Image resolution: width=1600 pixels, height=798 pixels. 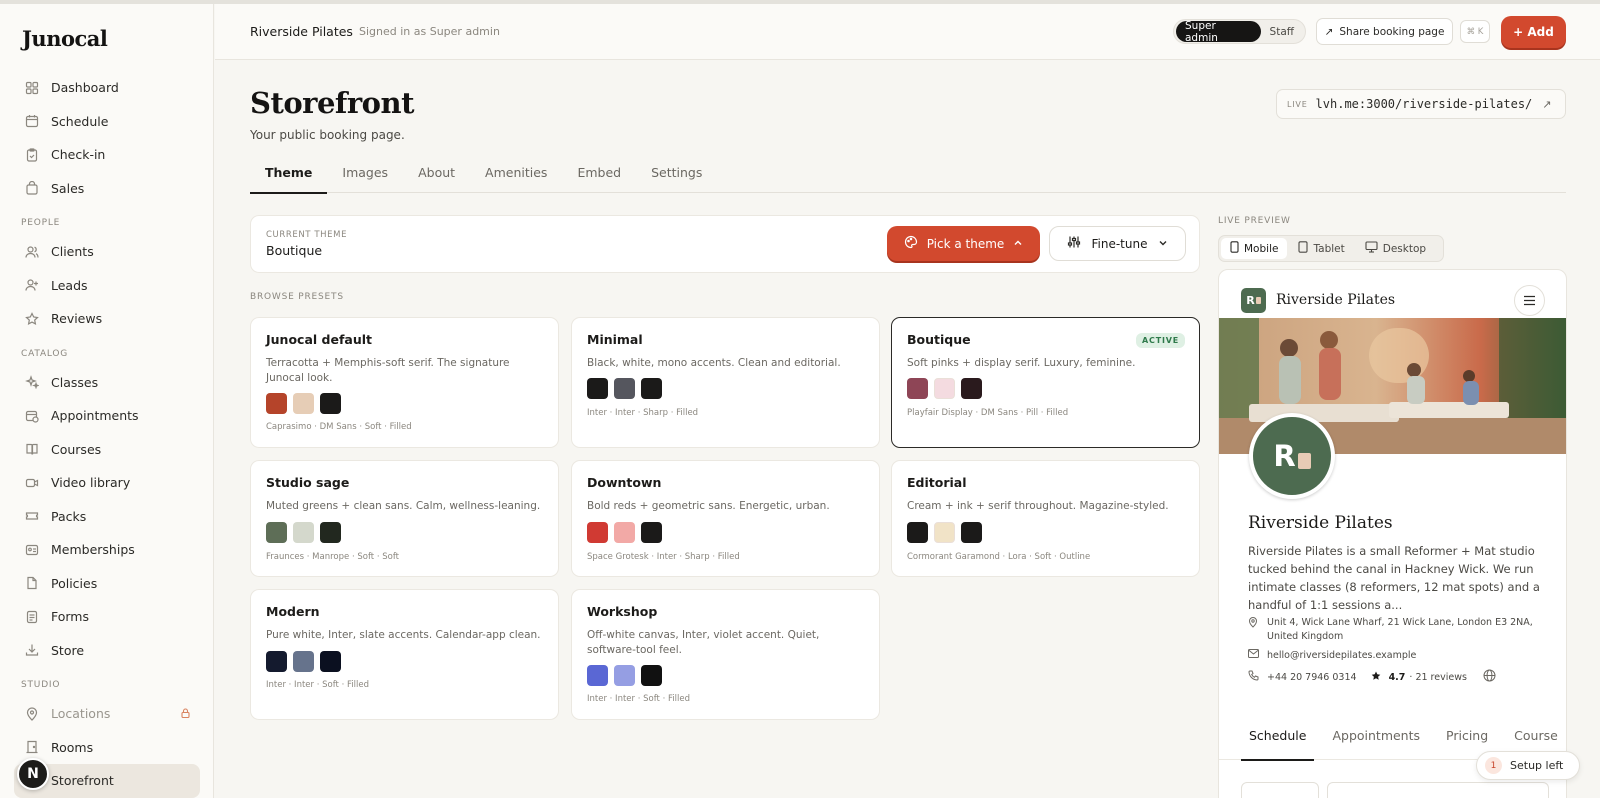 What do you see at coordinates (32, 714) in the screenshot?
I see `map-pin-icon` at bounding box center [32, 714].